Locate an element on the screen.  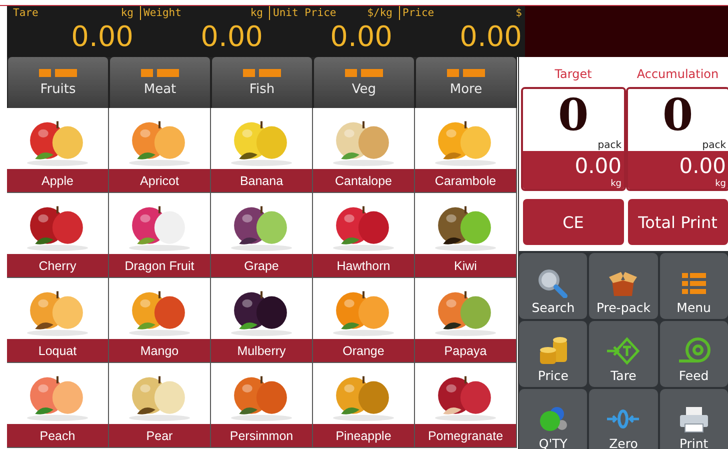
tare-button: Tare is located at coordinates (623, 354).